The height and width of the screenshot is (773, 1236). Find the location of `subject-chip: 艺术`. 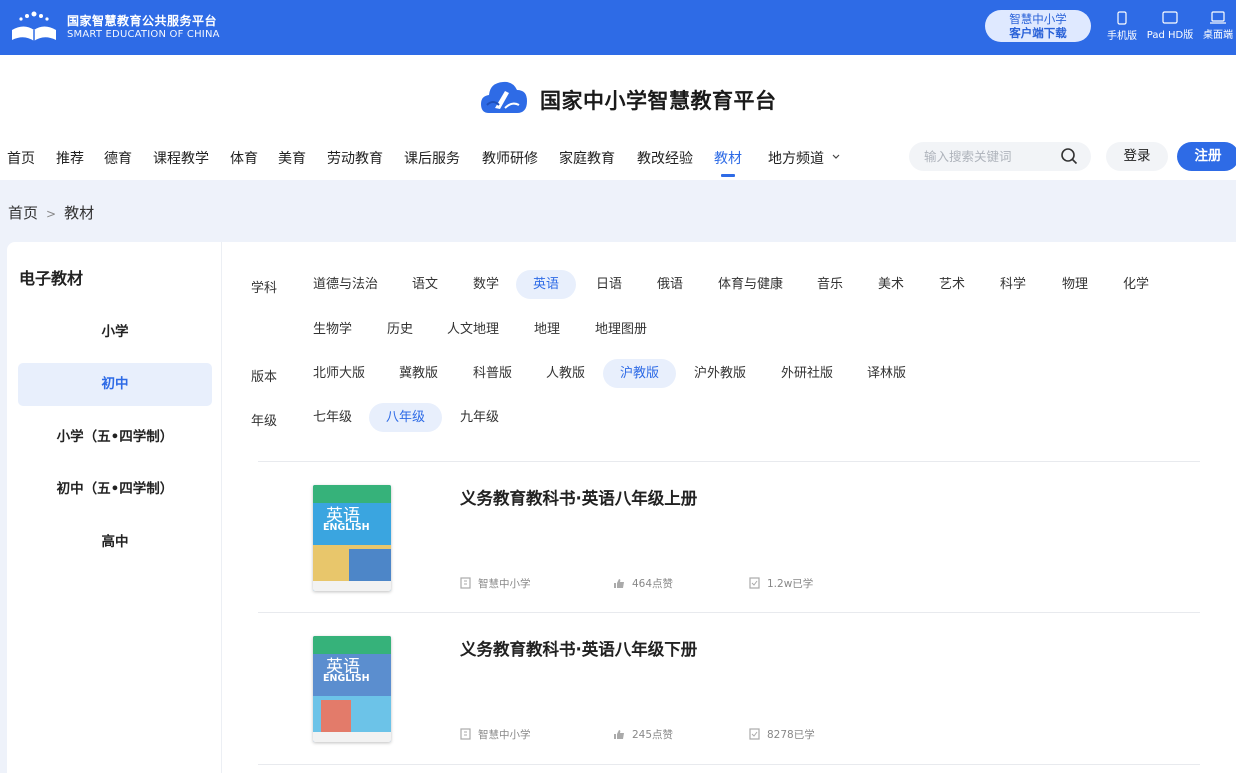

subject-chip: 艺术 is located at coordinates (952, 284).